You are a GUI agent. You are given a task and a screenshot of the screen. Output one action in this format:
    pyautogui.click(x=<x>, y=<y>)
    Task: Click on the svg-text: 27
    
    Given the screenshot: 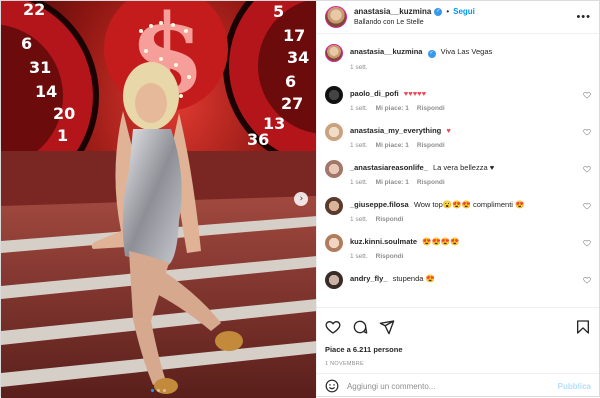 What is the action you would take?
    pyautogui.click(x=292, y=103)
    